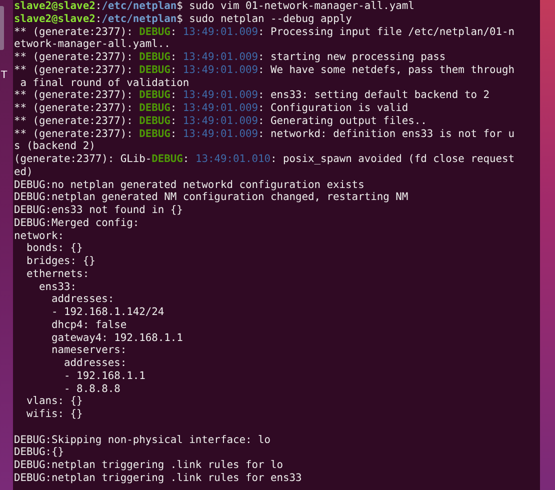 This screenshot has height=490, width=555. Describe the element at coordinates (107, 312) in the screenshot. I see `terminal-line: - 192.168.1.142/24` at that location.